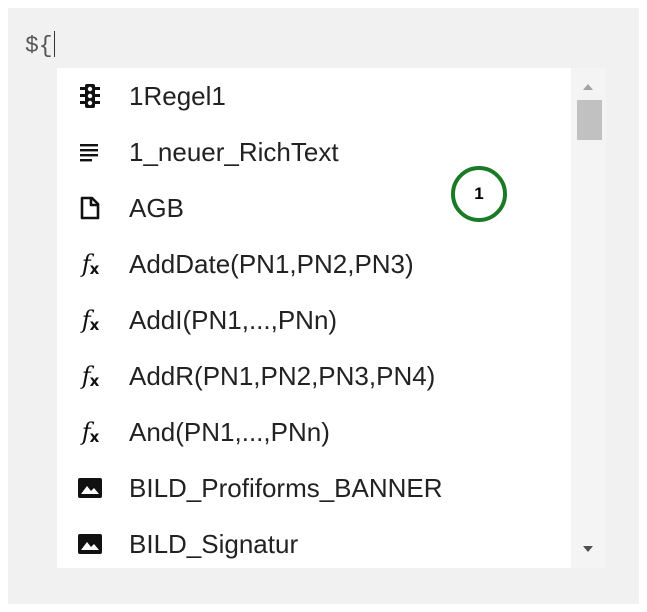 The height and width of the screenshot is (612, 647). I want to click on text-caret, so click(54, 44).